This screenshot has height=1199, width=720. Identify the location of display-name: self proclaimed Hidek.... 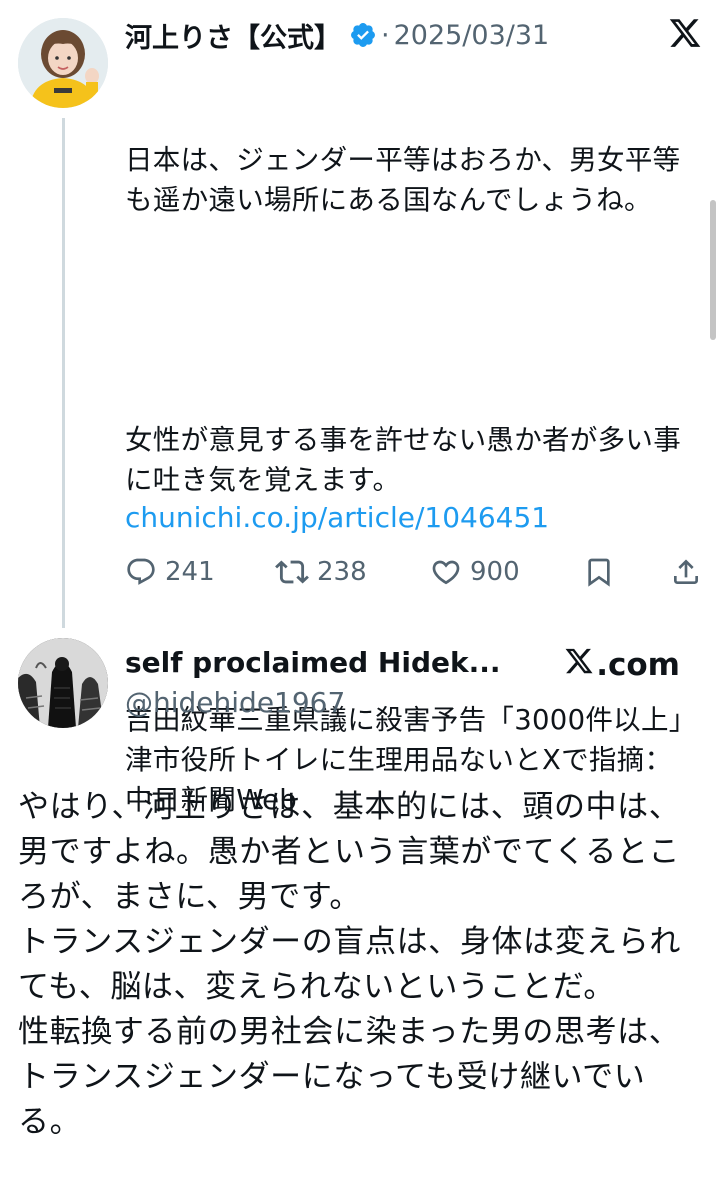
(313, 662).